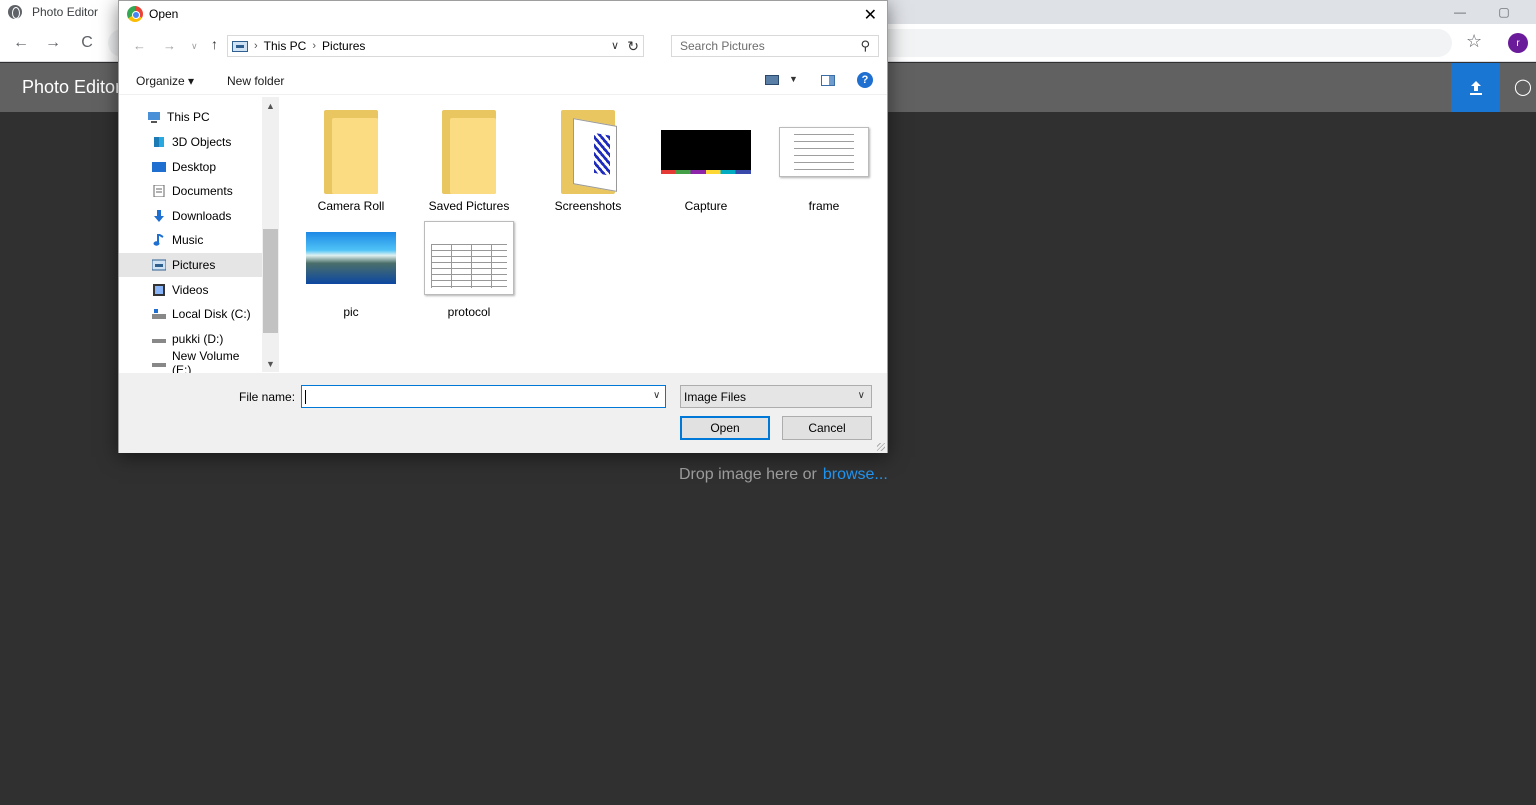 This screenshot has height=805, width=1536. I want to click on resize-grip, so click(881, 447).